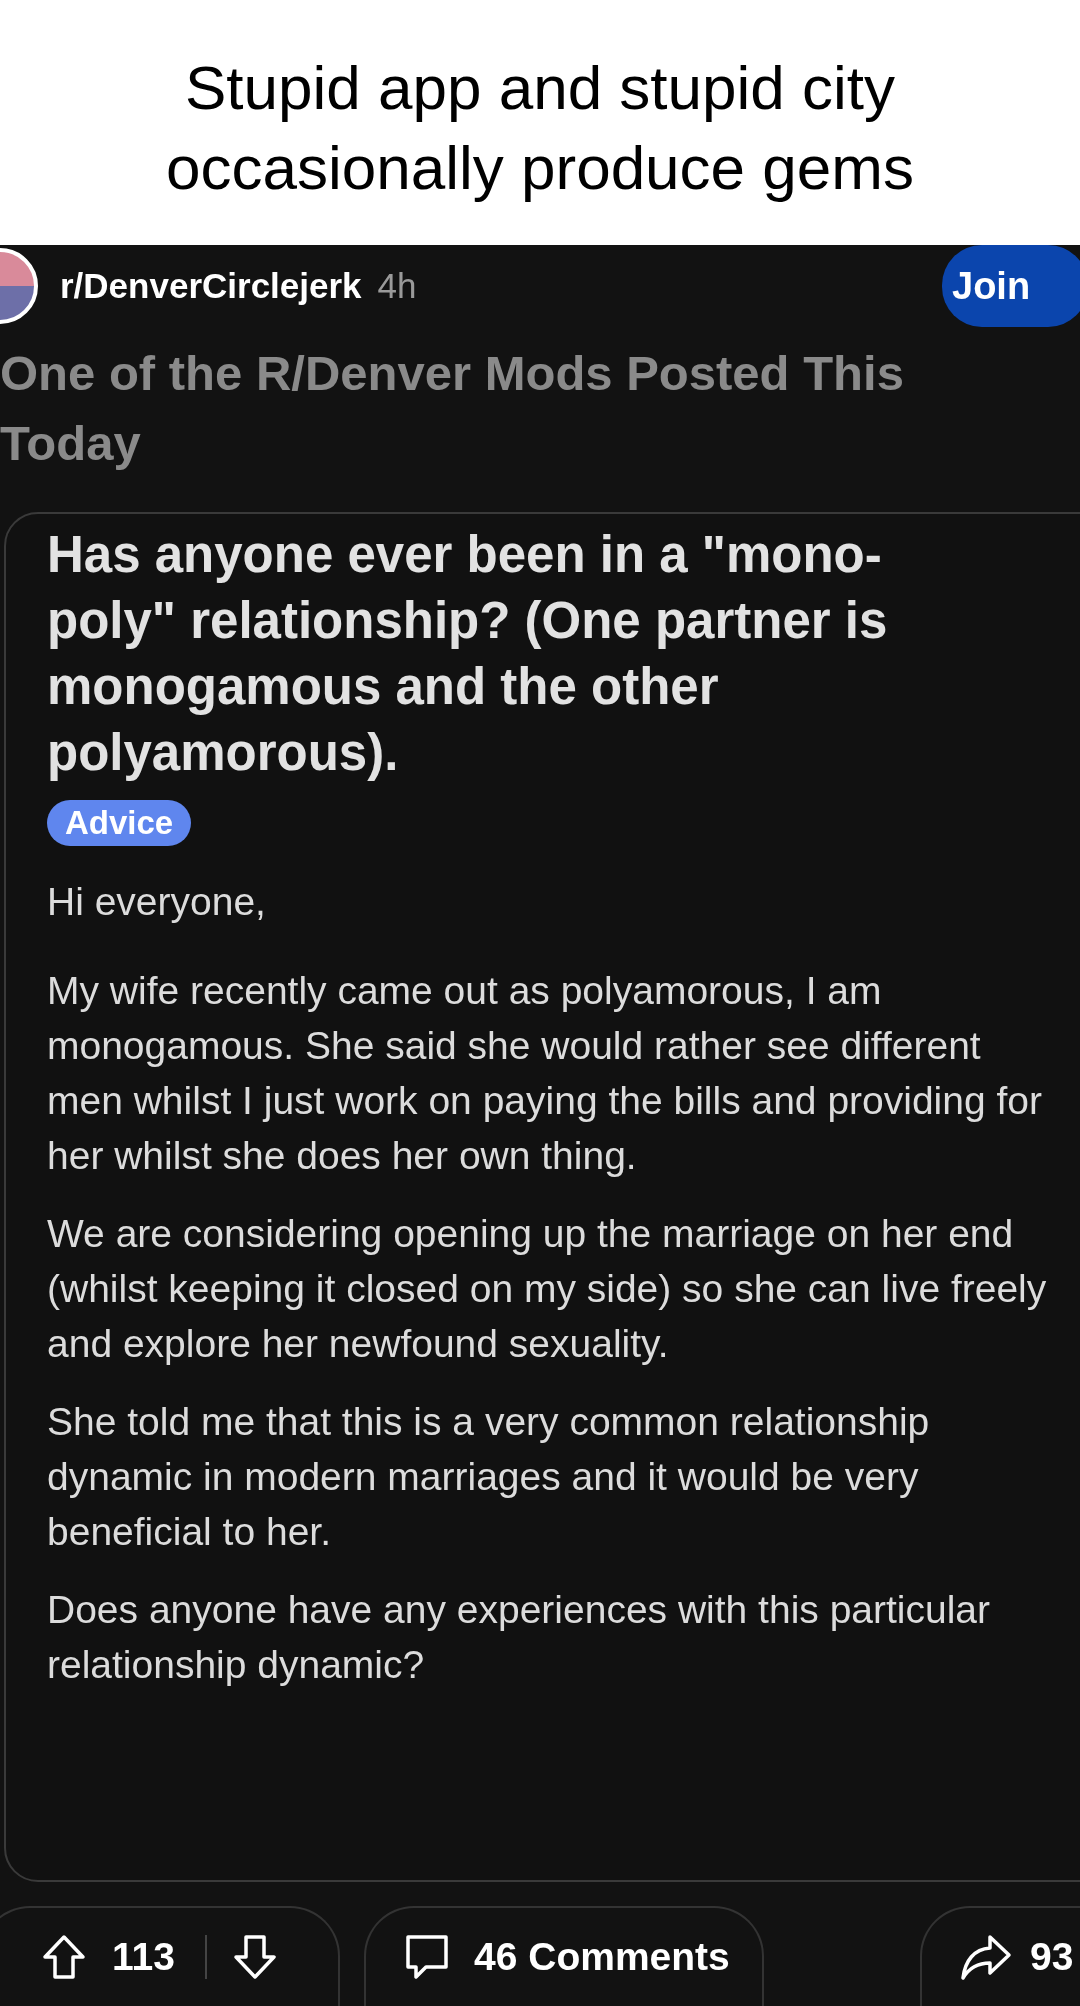 The image size is (1080, 2006). What do you see at coordinates (452, 408) in the screenshot?
I see `post-title: One of the R/Denver Mods Posted This Today` at bounding box center [452, 408].